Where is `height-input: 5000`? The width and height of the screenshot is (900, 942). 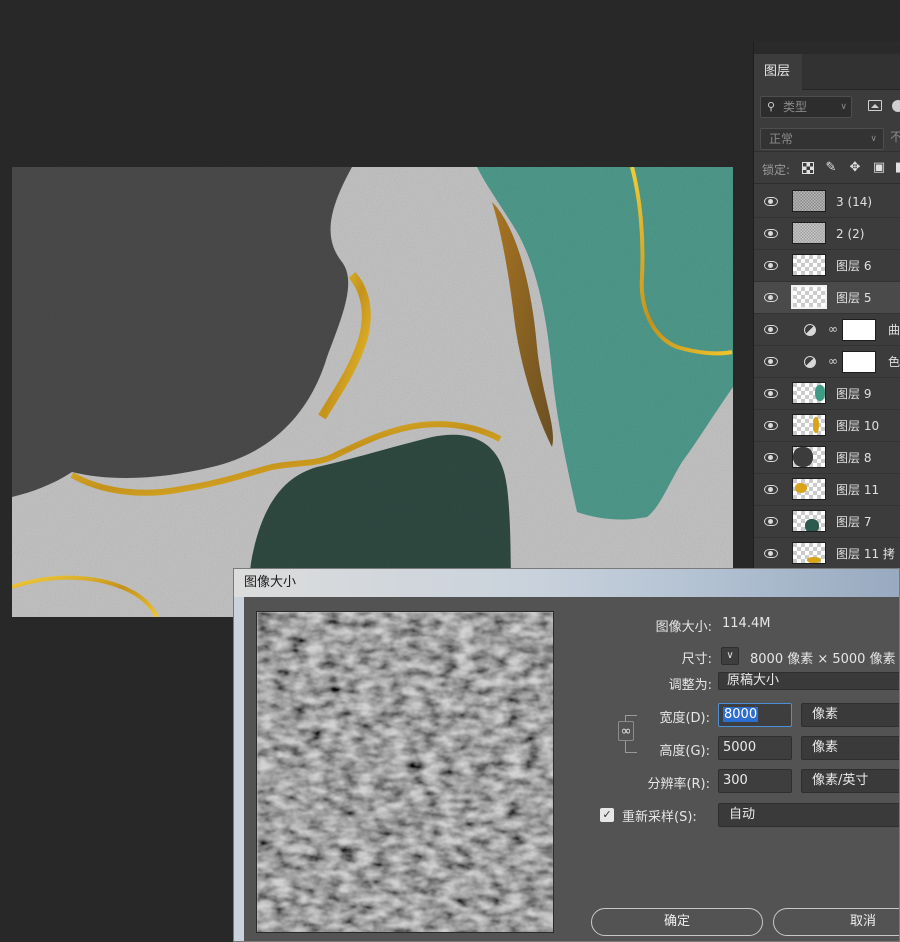 height-input: 5000 is located at coordinates (755, 748).